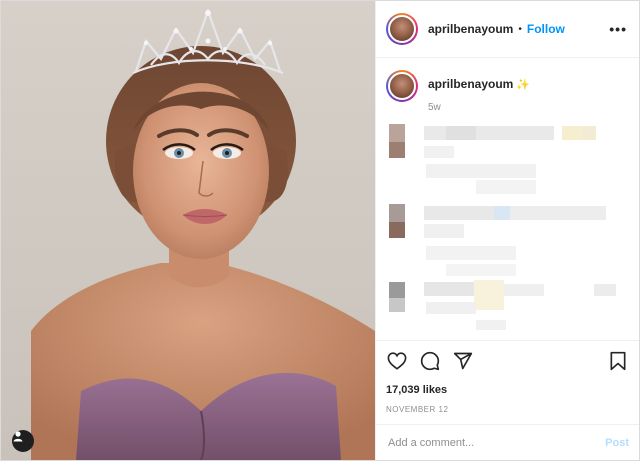  What do you see at coordinates (507, 388) in the screenshot?
I see `likes-count: 17,039 likes` at bounding box center [507, 388].